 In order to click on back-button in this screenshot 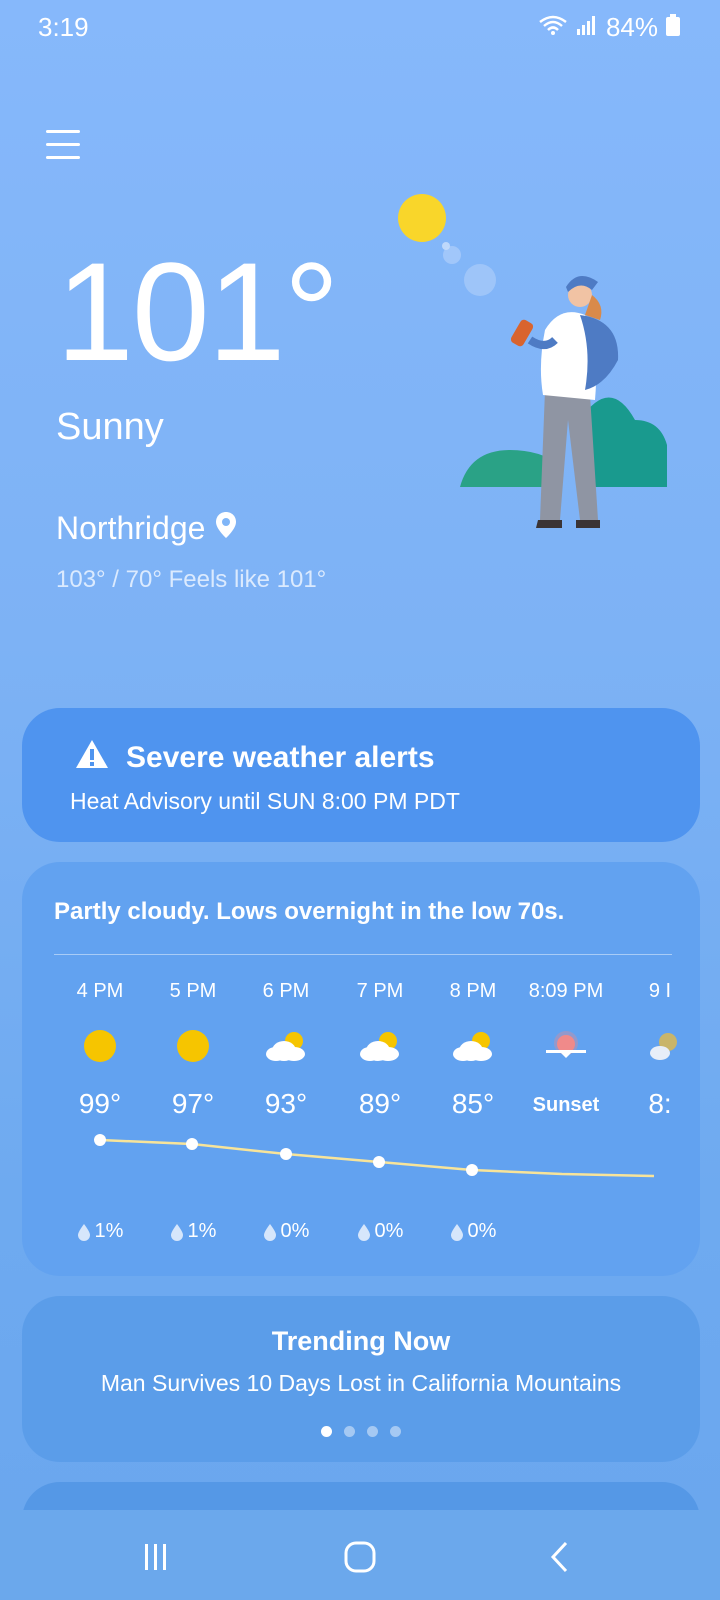, I will do `click(560, 1557)`.